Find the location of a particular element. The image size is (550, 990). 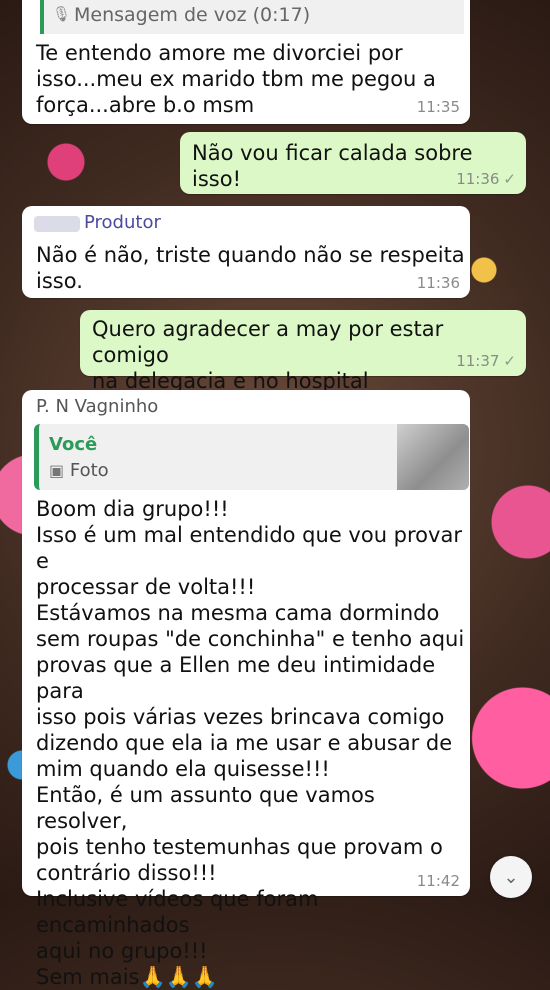

message-time: 11:36 is located at coordinates (438, 283).